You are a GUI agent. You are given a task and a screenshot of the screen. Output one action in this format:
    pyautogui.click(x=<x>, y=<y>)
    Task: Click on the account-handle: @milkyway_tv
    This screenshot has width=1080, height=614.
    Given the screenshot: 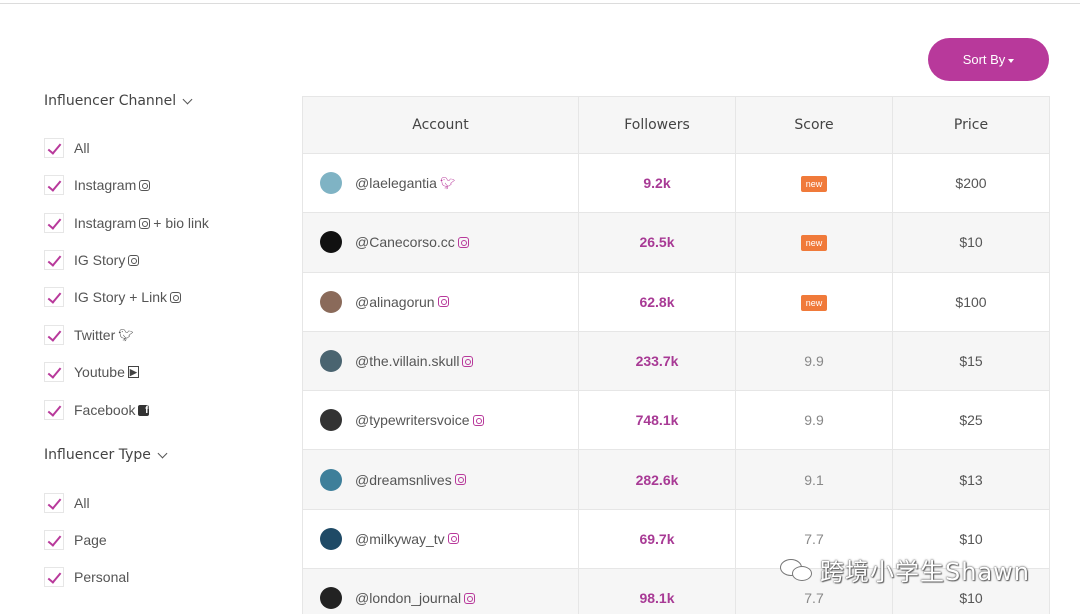 What is the action you would take?
    pyautogui.click(x=400, y=539)
    